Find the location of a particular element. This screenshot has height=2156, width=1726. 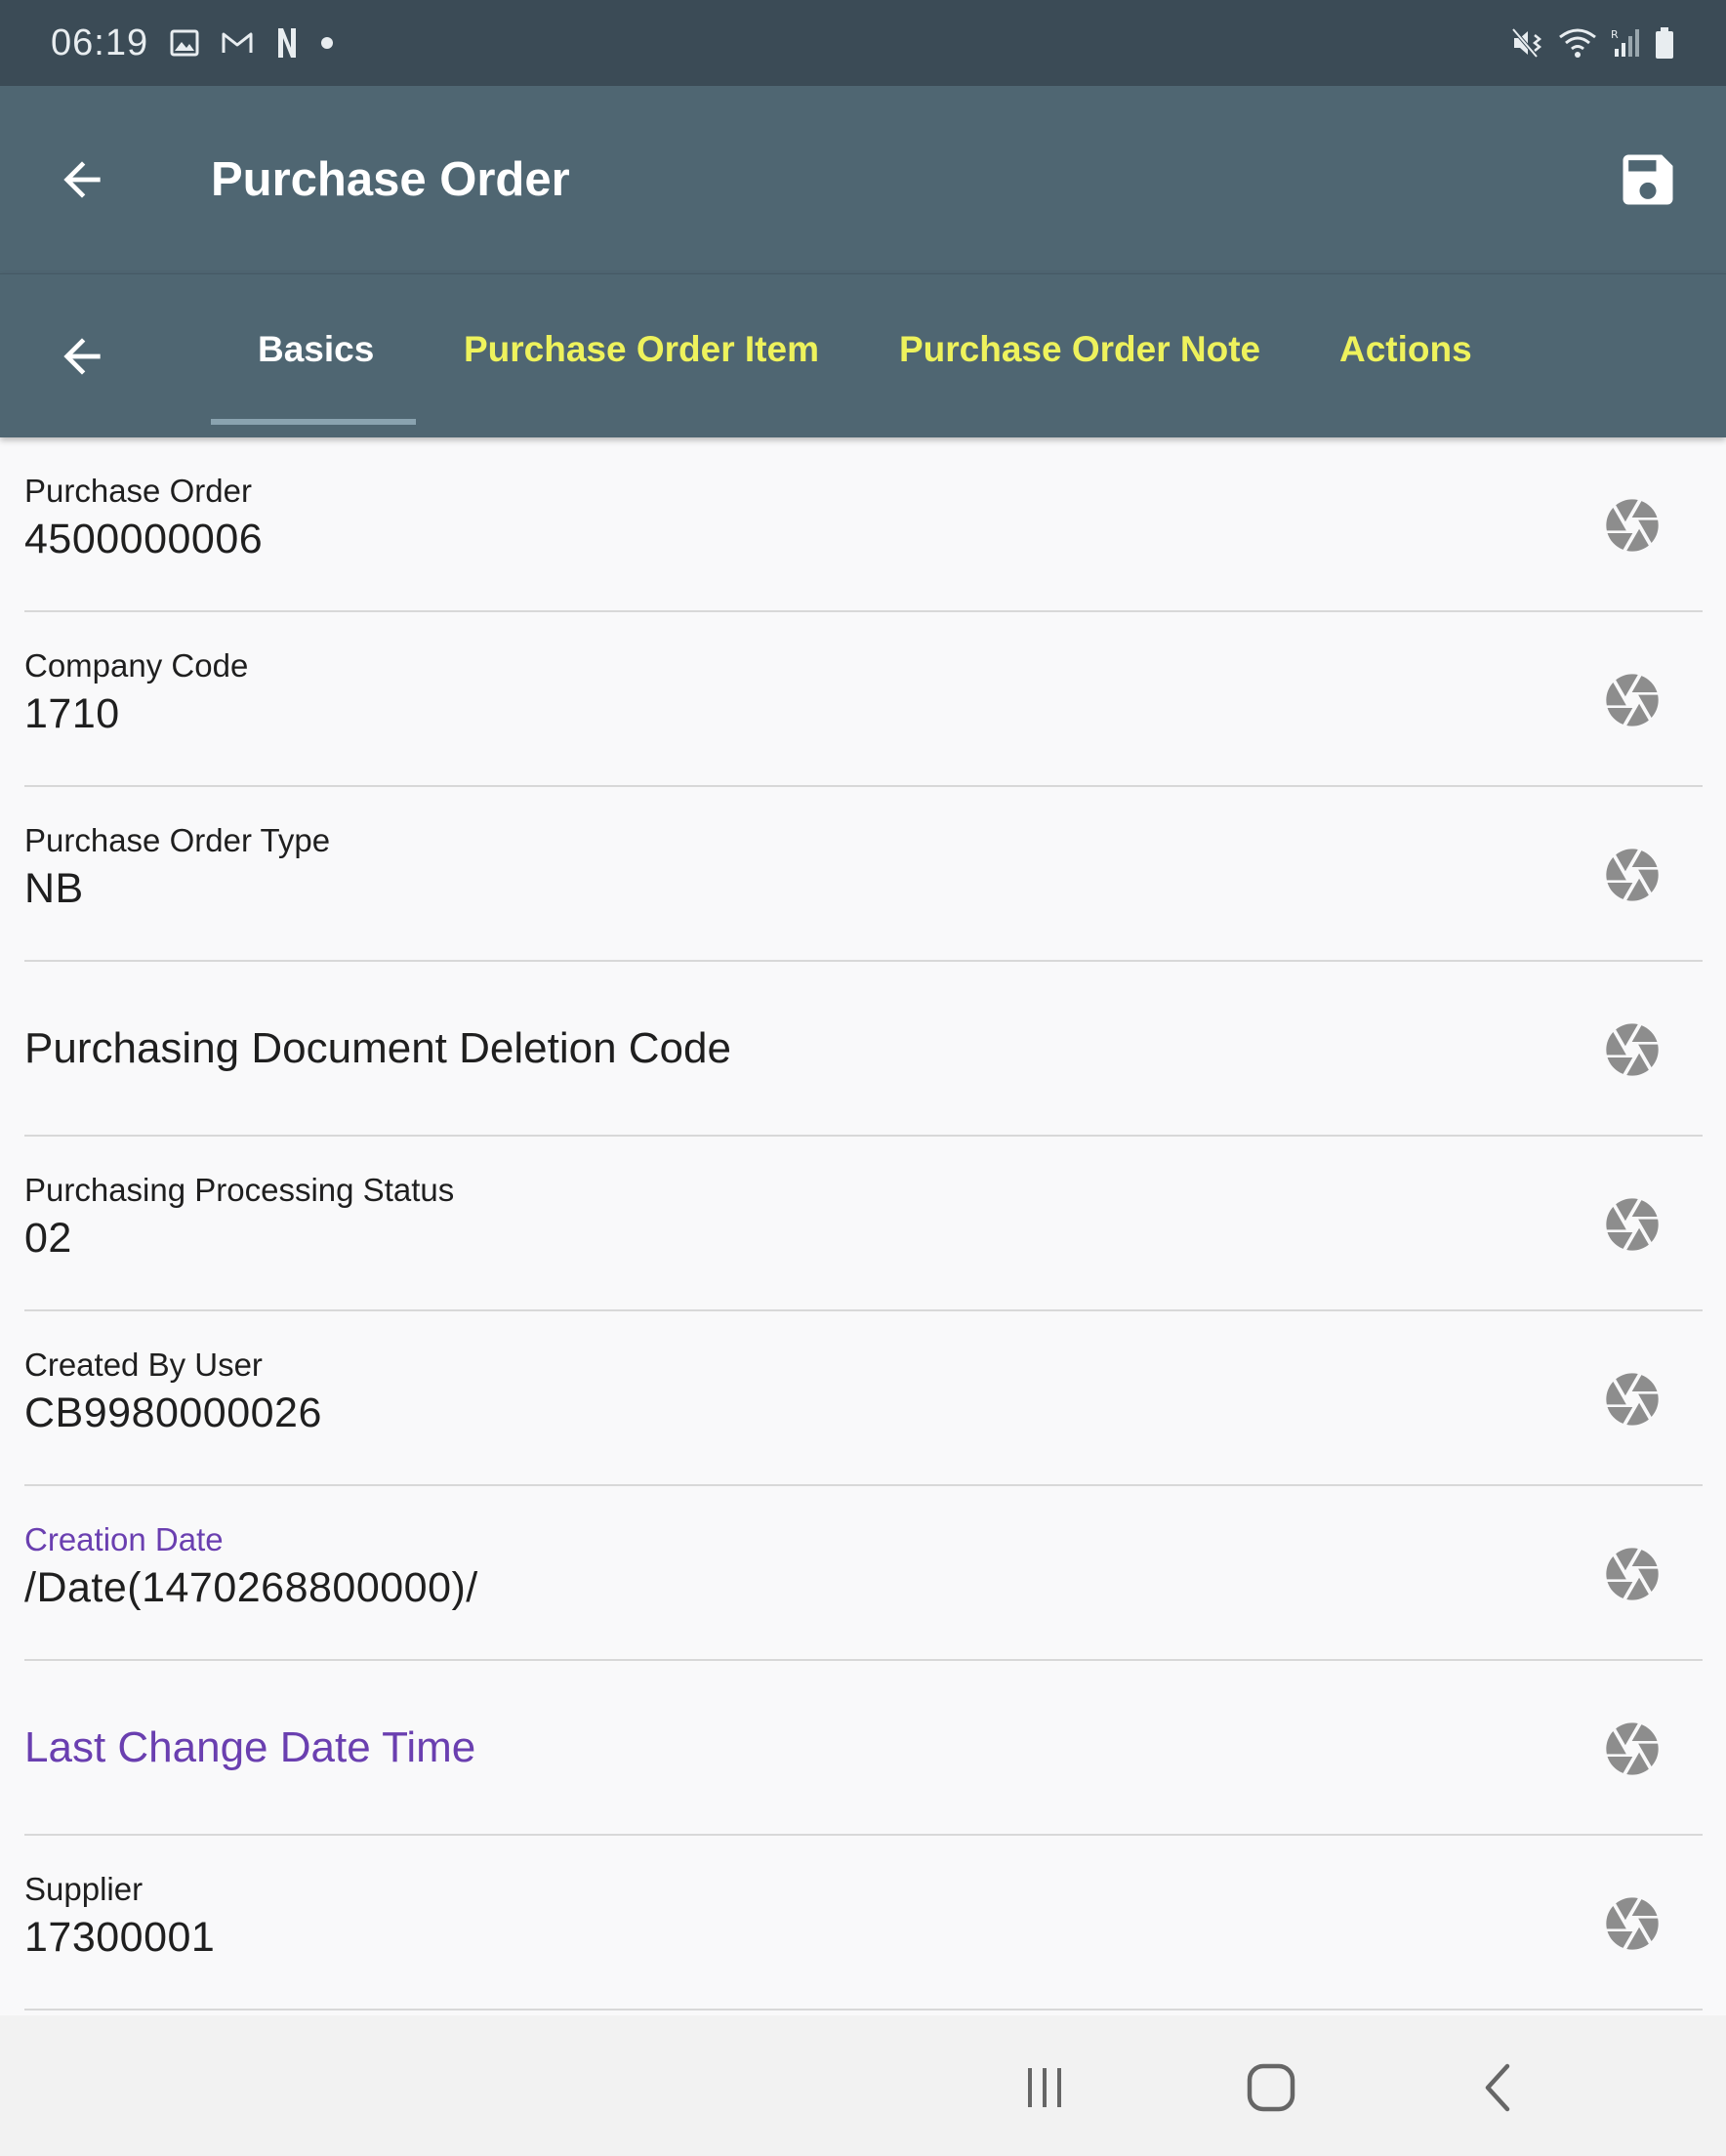

field-label: Purchase Order is located at coordinates (138, 491).